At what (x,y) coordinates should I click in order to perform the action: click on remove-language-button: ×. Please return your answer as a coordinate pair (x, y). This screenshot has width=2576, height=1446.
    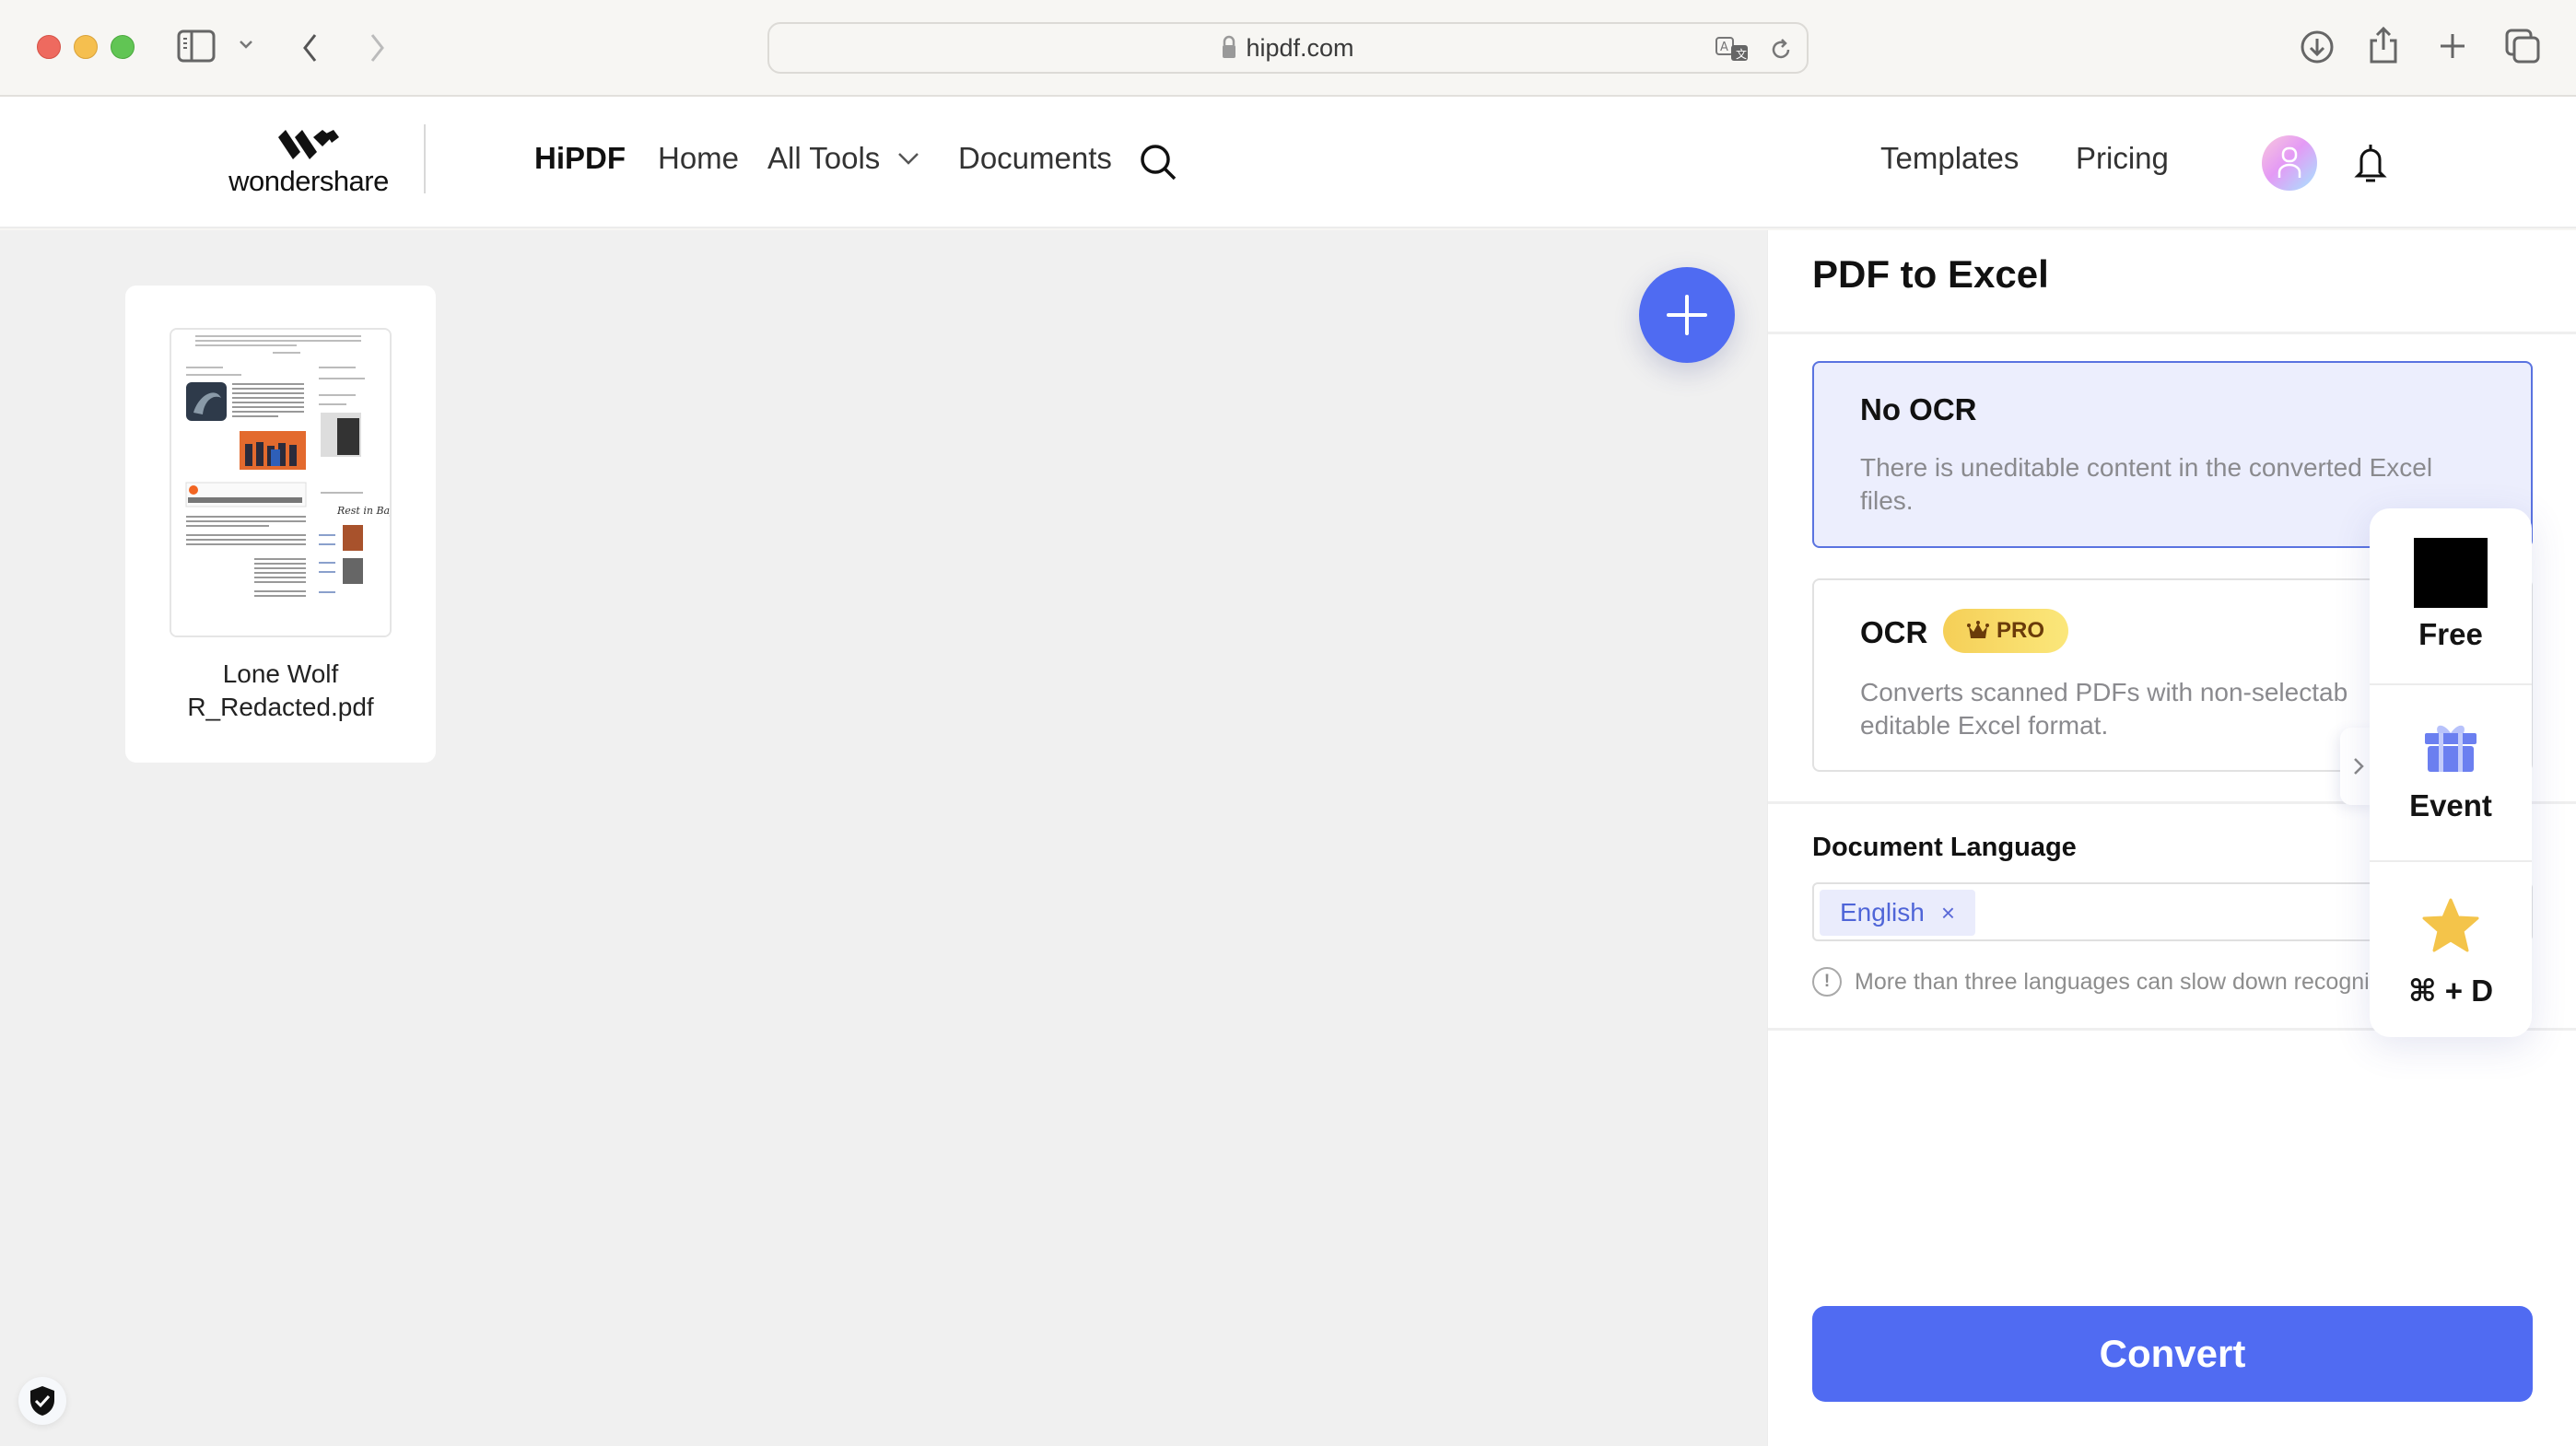
    Looking at the image, I should click on (1948, 913).